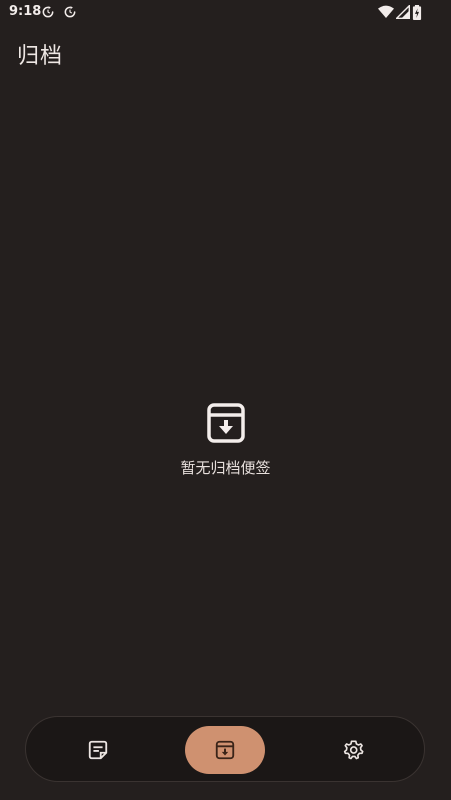 The image size is (451, 800). What do you see at coordinates (25, 11) in the screenshot?
I see `status-time: 9:18` at bounding box center [25, 11].